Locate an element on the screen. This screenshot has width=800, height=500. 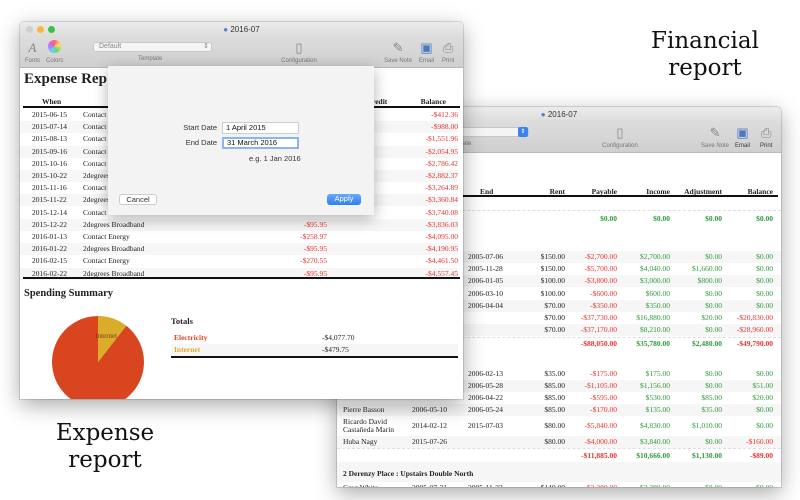
date-cell: 2016-02-15 is located at coordinates (49, 261).